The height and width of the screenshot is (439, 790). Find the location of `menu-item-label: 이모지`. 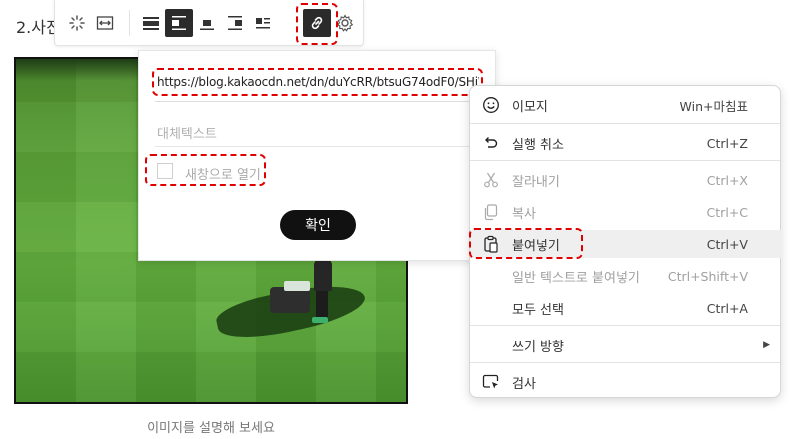

menu-item-label: 이모지 is located at coordinates (530, 107).